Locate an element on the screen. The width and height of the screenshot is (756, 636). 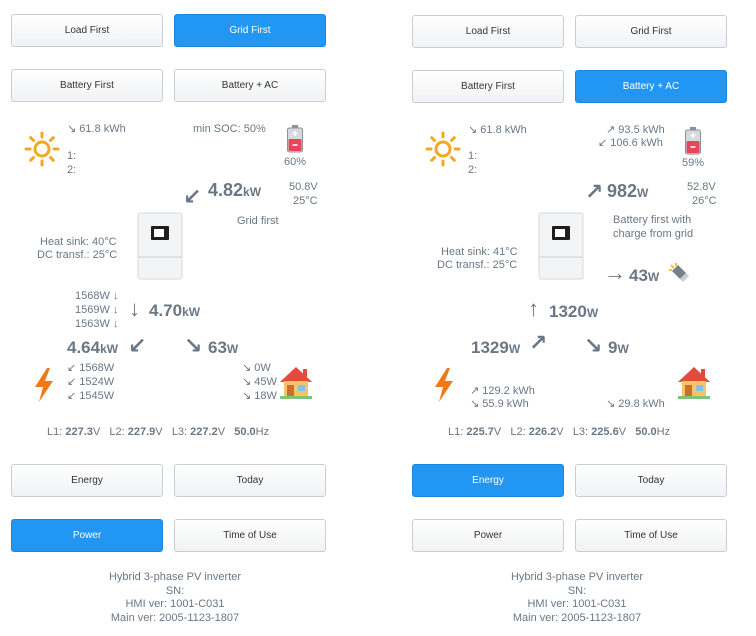
load-energy: ↘ 29.8 kWh is located at coordinates (635, 404).